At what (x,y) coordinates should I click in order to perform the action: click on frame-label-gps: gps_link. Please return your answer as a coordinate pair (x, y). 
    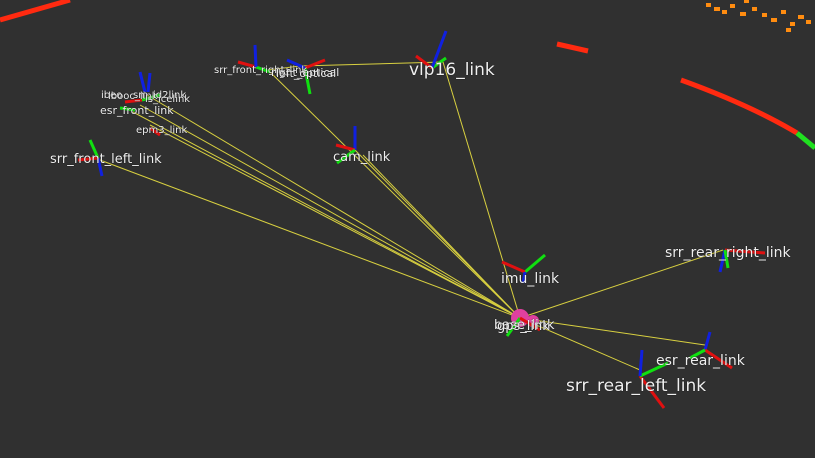
    Looking at the image, I should click on (523, 326).